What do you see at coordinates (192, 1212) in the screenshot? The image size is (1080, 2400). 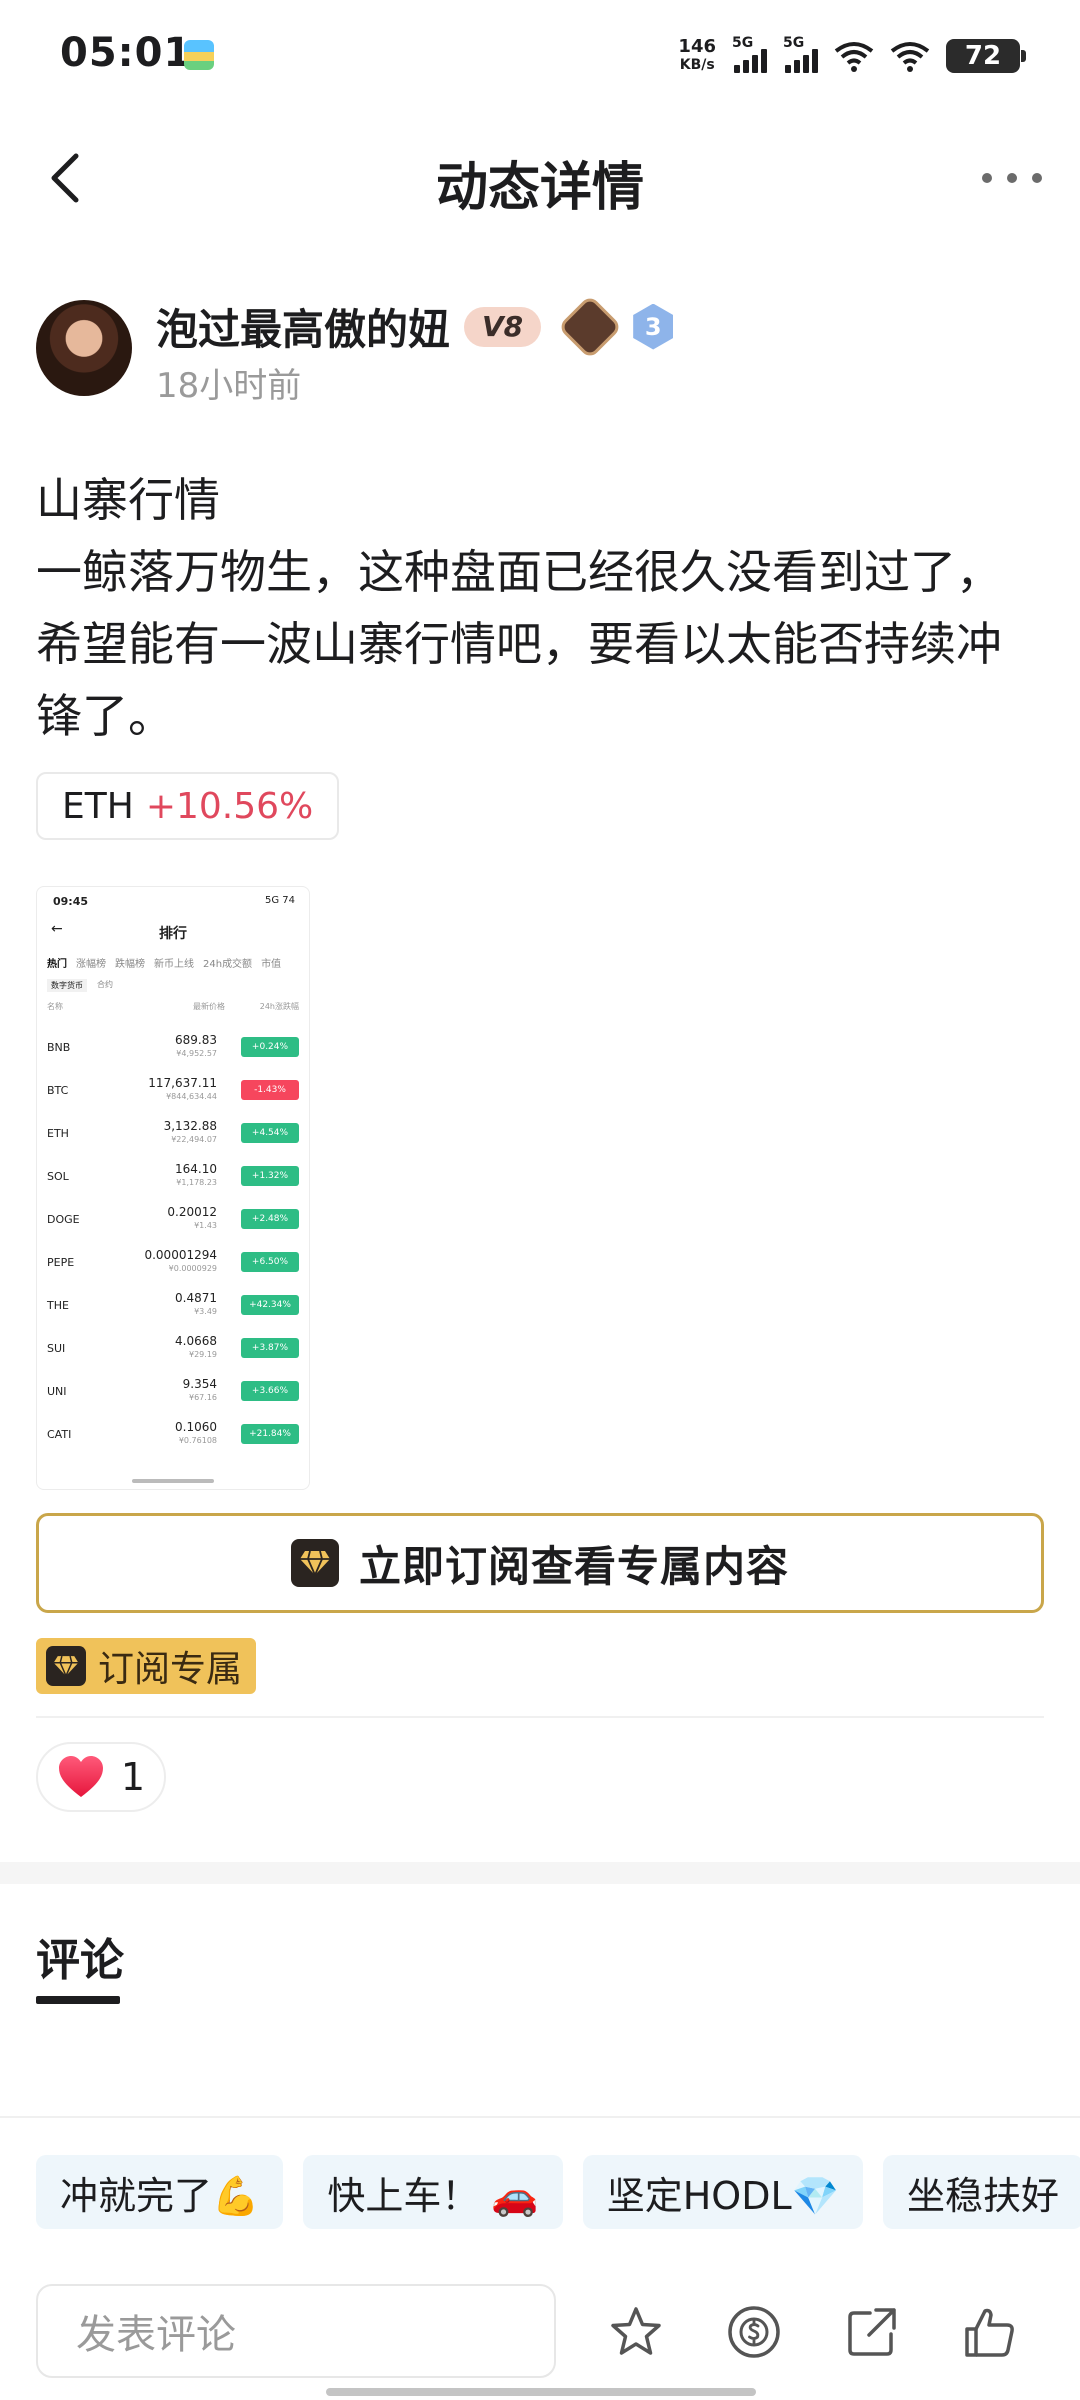 I see `image-row-price: 0.20012` at bounding box center [192, 1212].